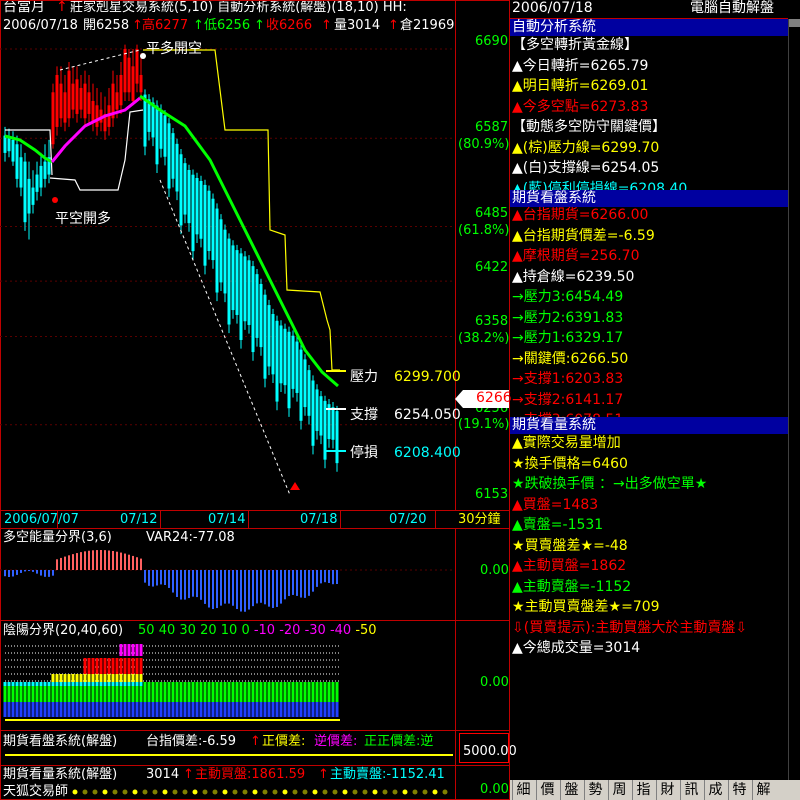  Describe the element at coordinates (643, 790) in the screenshot. I see `tab-5: 指` at that location.